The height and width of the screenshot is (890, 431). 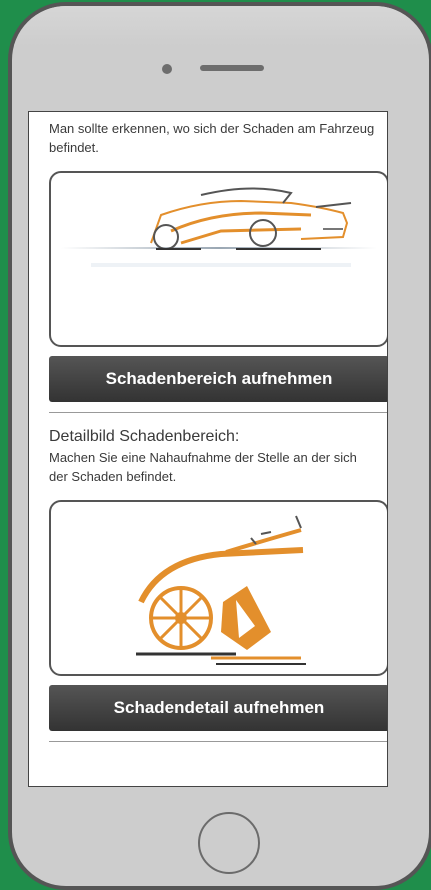 I want to click on car-front-wheel-closeup-illustration, so click(x=221, y=590).